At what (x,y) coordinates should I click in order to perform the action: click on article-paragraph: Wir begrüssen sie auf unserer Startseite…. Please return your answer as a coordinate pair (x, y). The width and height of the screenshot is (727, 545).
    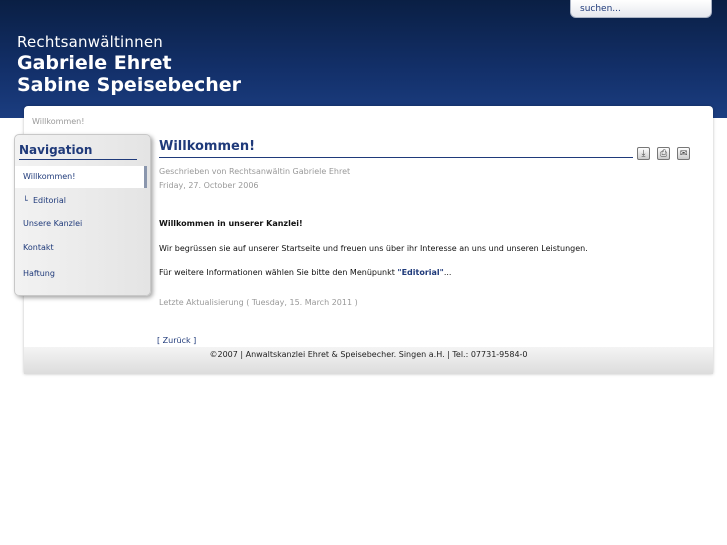
    Looking at the image, I should click on (373, 248).